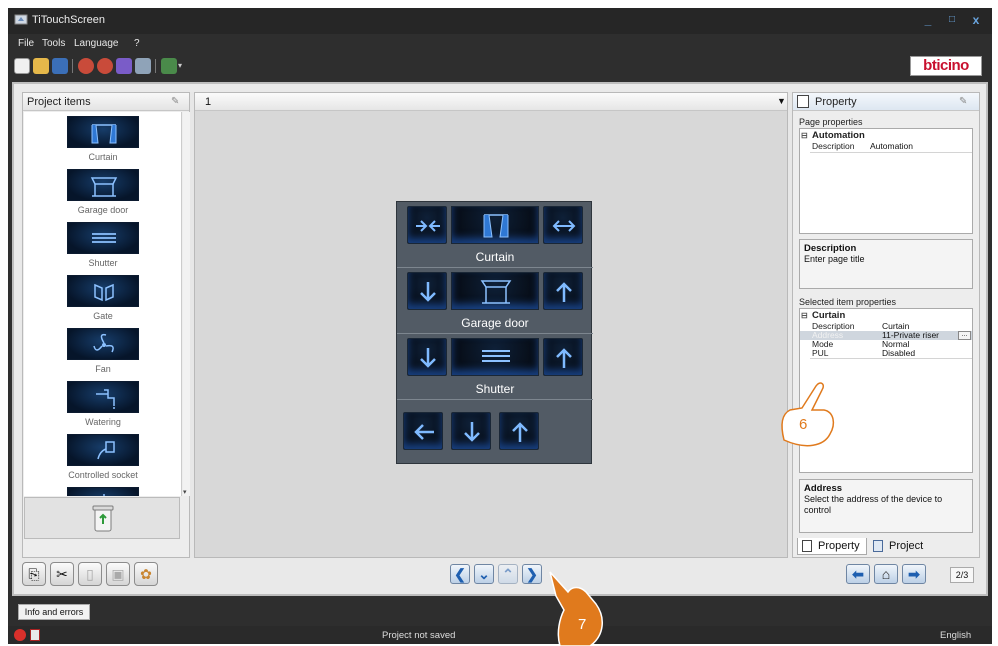 The height and width of the screenshot is (646, 998). Describe the element at coordinates (137, 43) in the screenshot. I see `menu-help: ?` at that location.